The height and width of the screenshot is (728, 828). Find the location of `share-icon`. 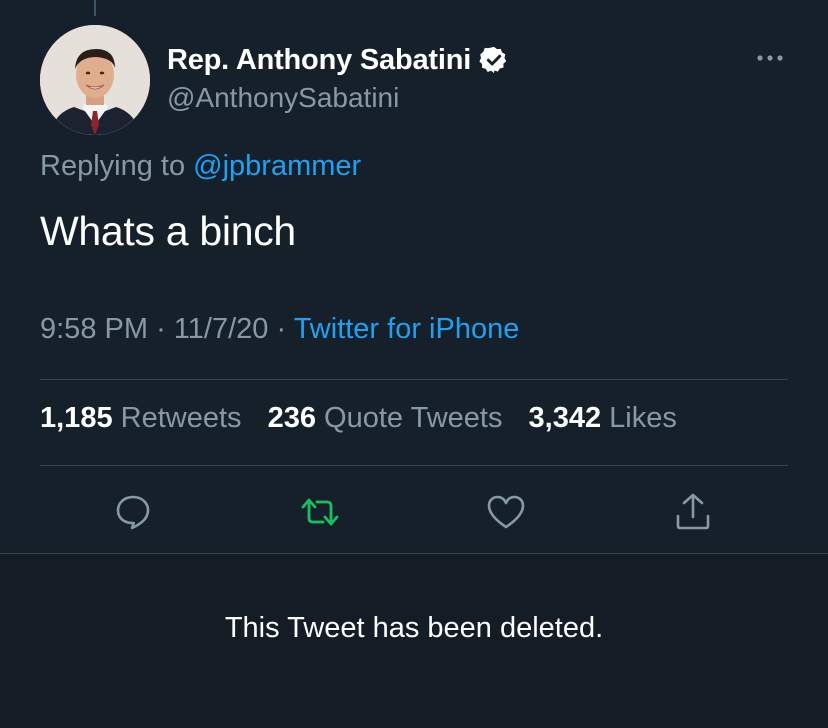

share-icon is located at coordinates (693, 512).